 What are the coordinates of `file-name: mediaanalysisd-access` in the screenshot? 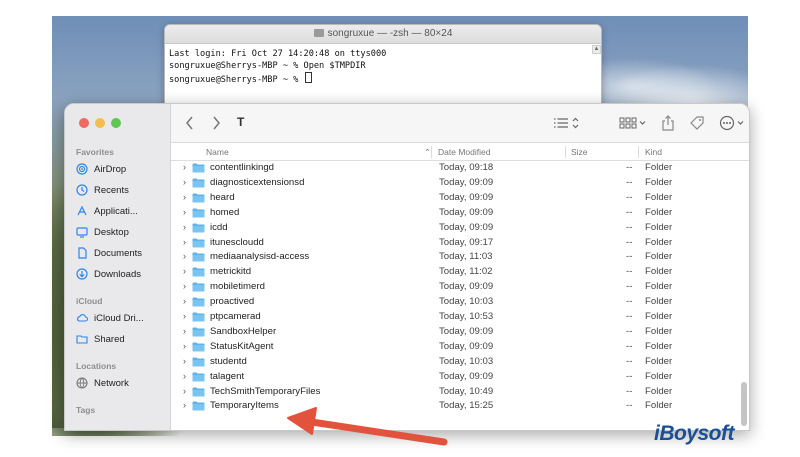 It's located at (260, 257).